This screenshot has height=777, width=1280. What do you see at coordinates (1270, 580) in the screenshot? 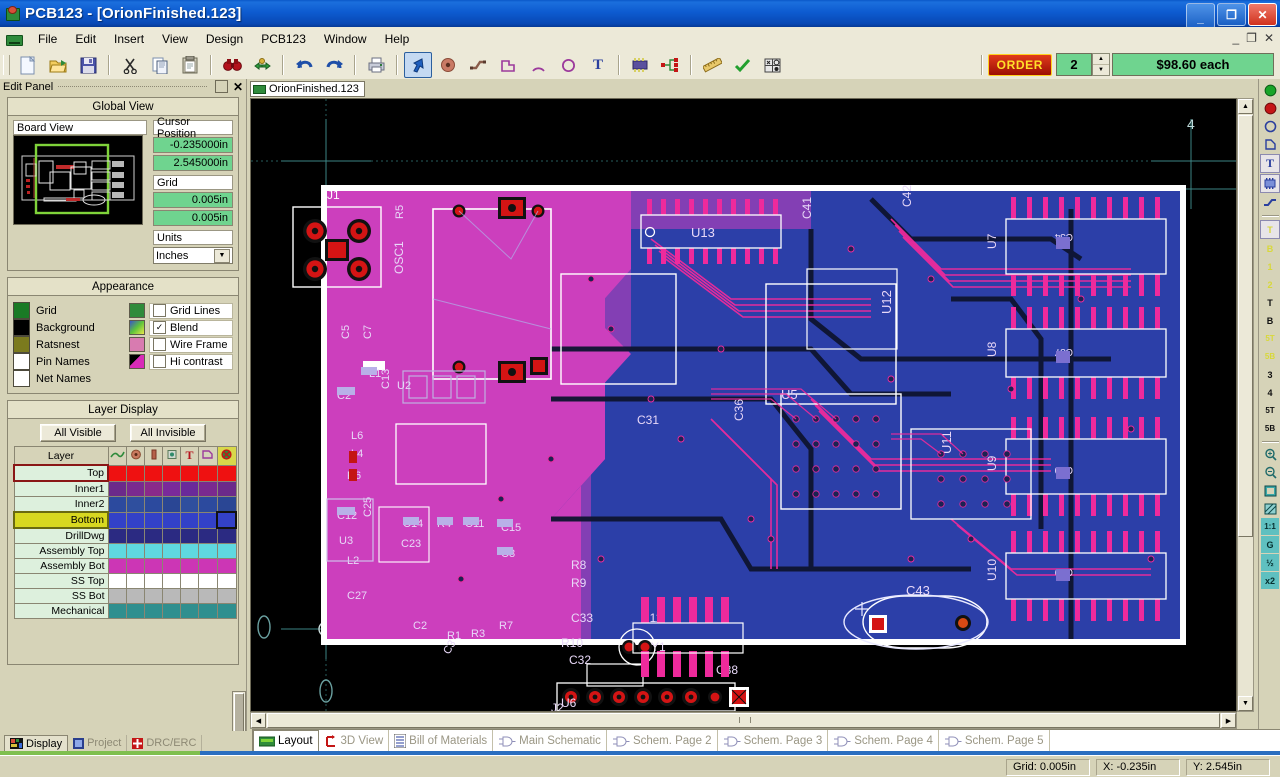
I see `zoom-x2-button: x2` at bounding box center [1270, 580].